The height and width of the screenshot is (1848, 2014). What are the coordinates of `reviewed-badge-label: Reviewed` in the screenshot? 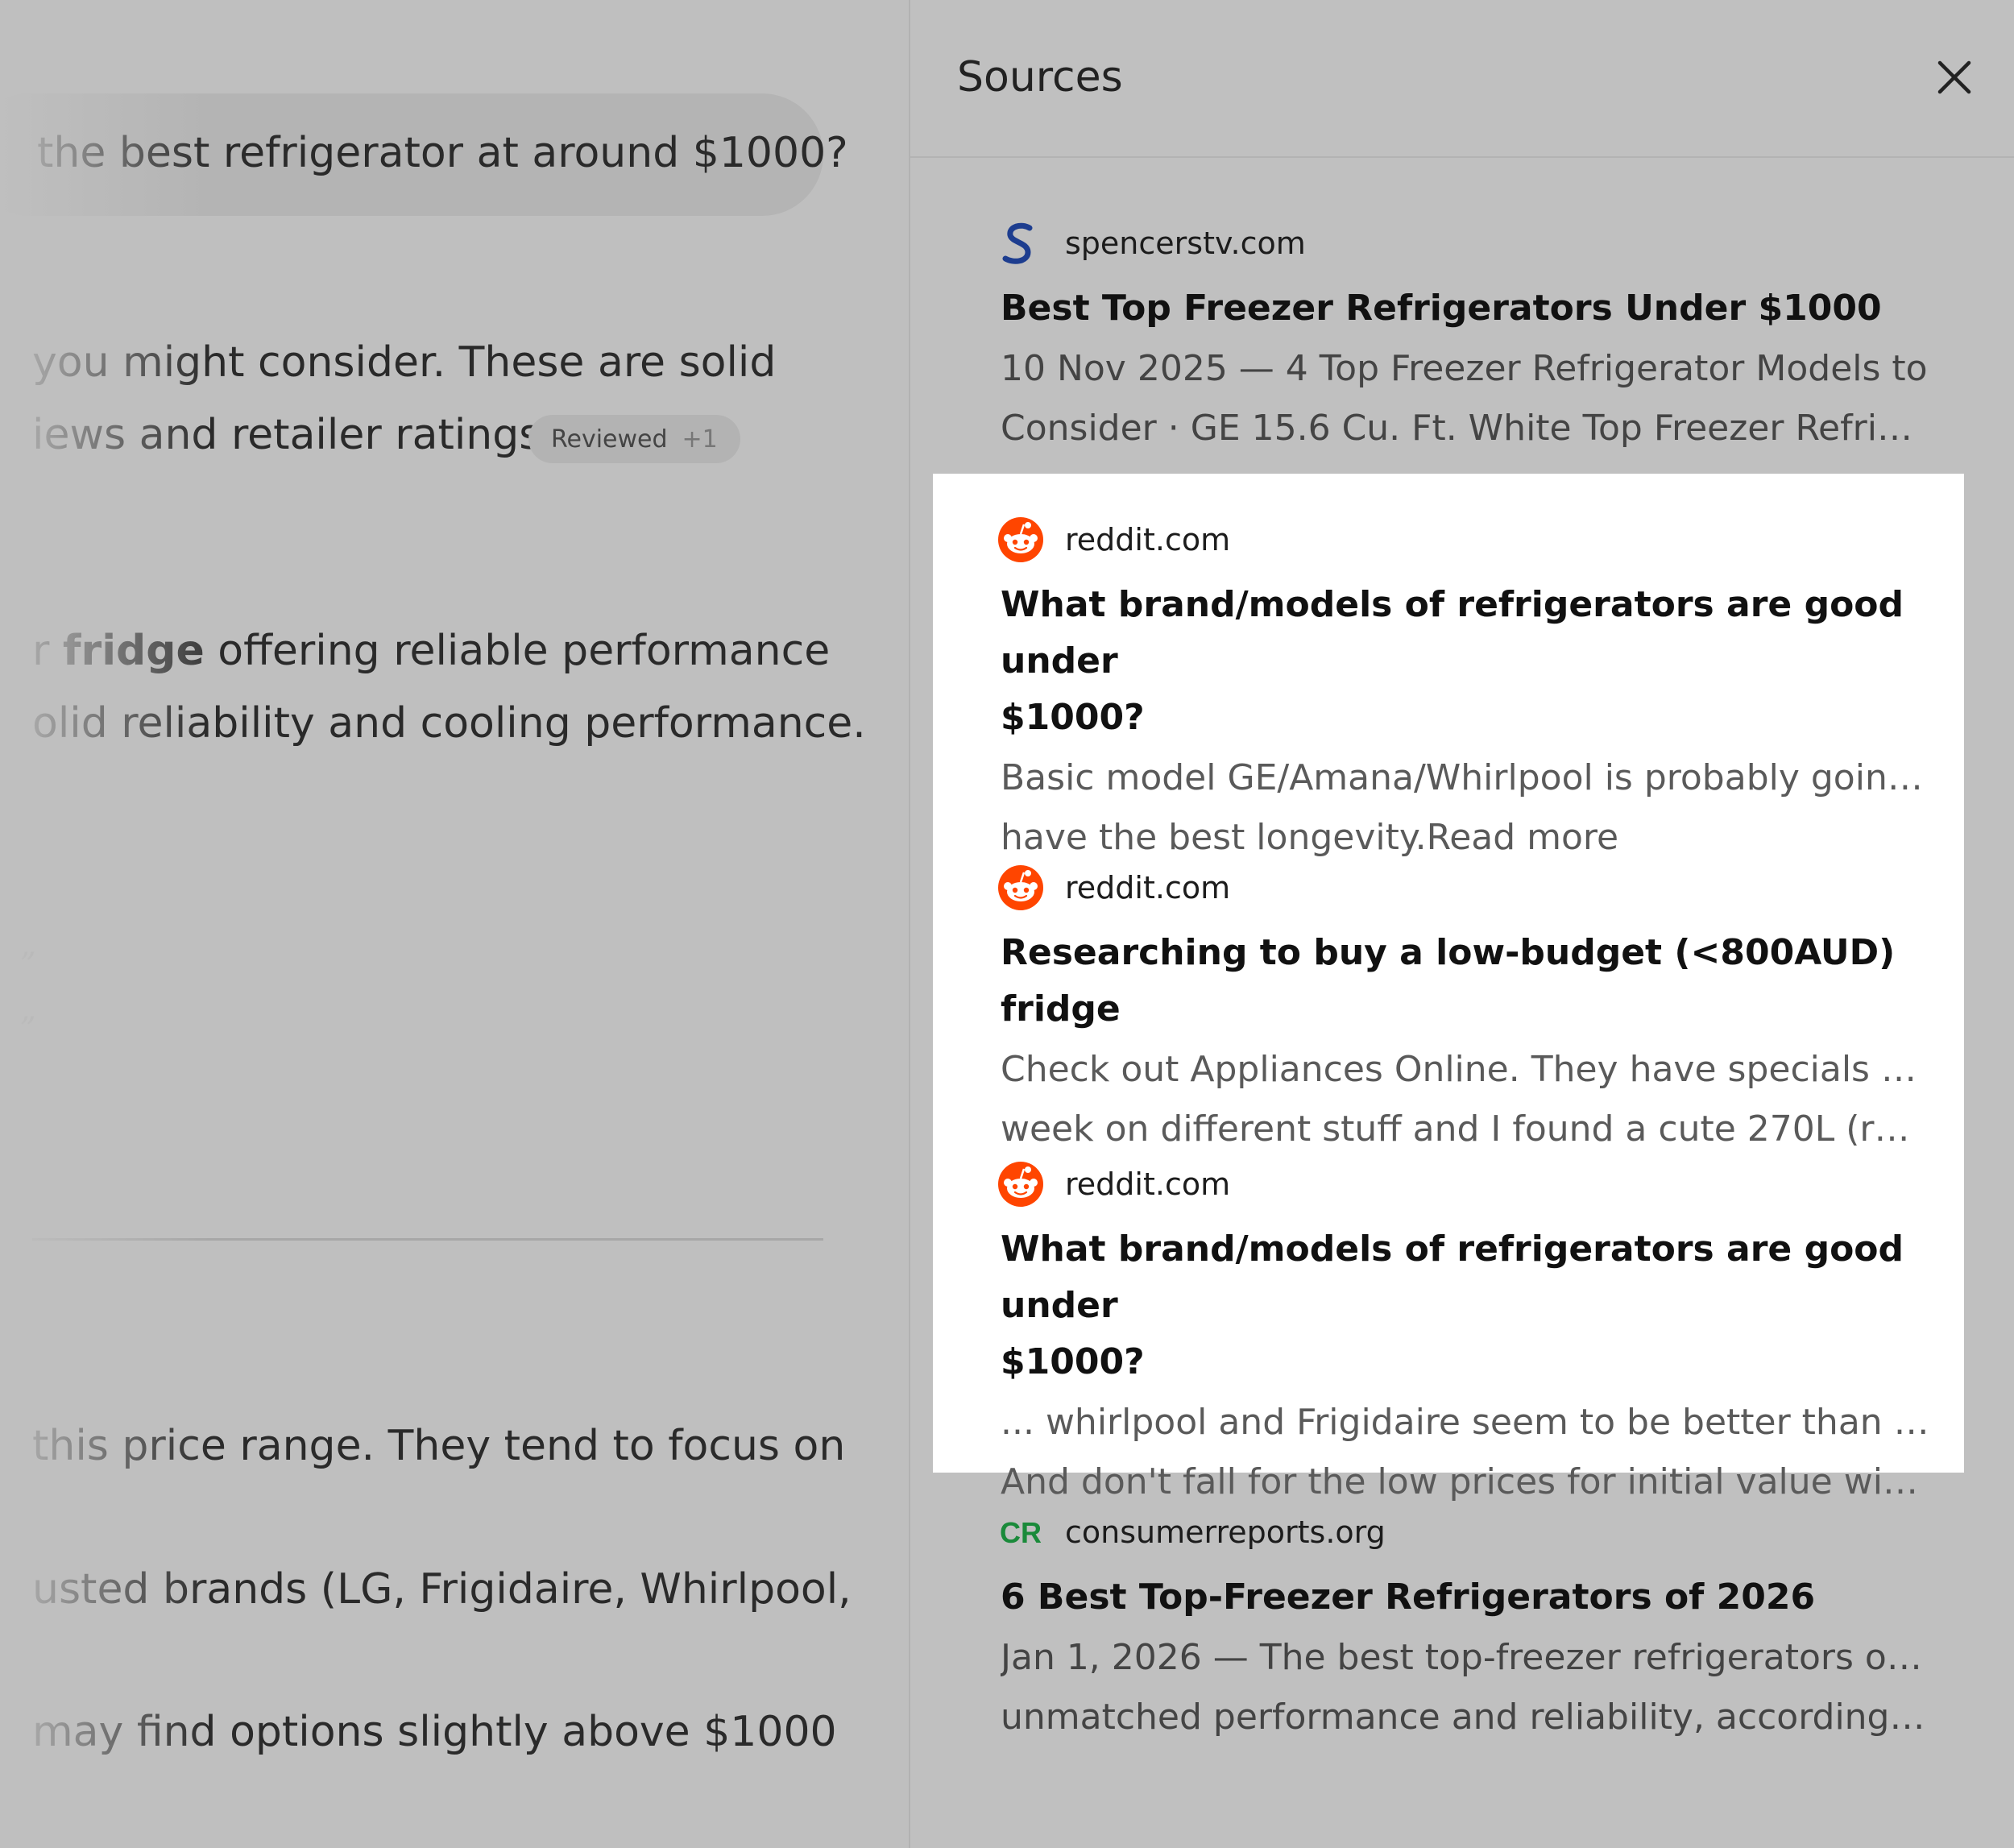 It's located at (609, 439).